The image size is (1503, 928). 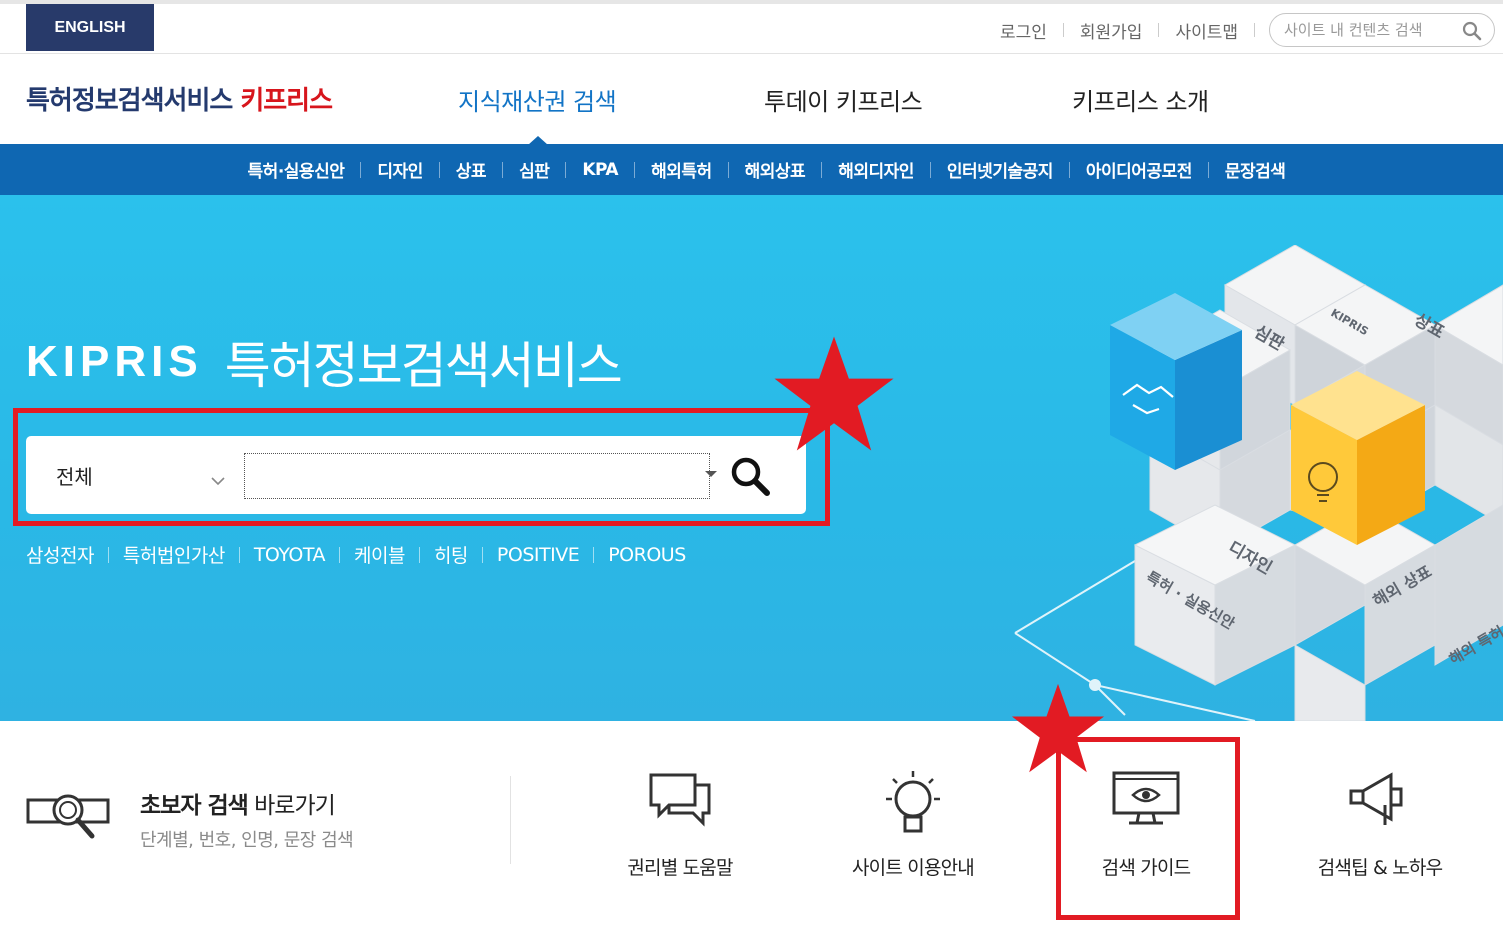 What do you see at coordinates (680, 868) in the screenshot?
I see `quick-label: 권리별 도움말` at bounding box center [680, 868].